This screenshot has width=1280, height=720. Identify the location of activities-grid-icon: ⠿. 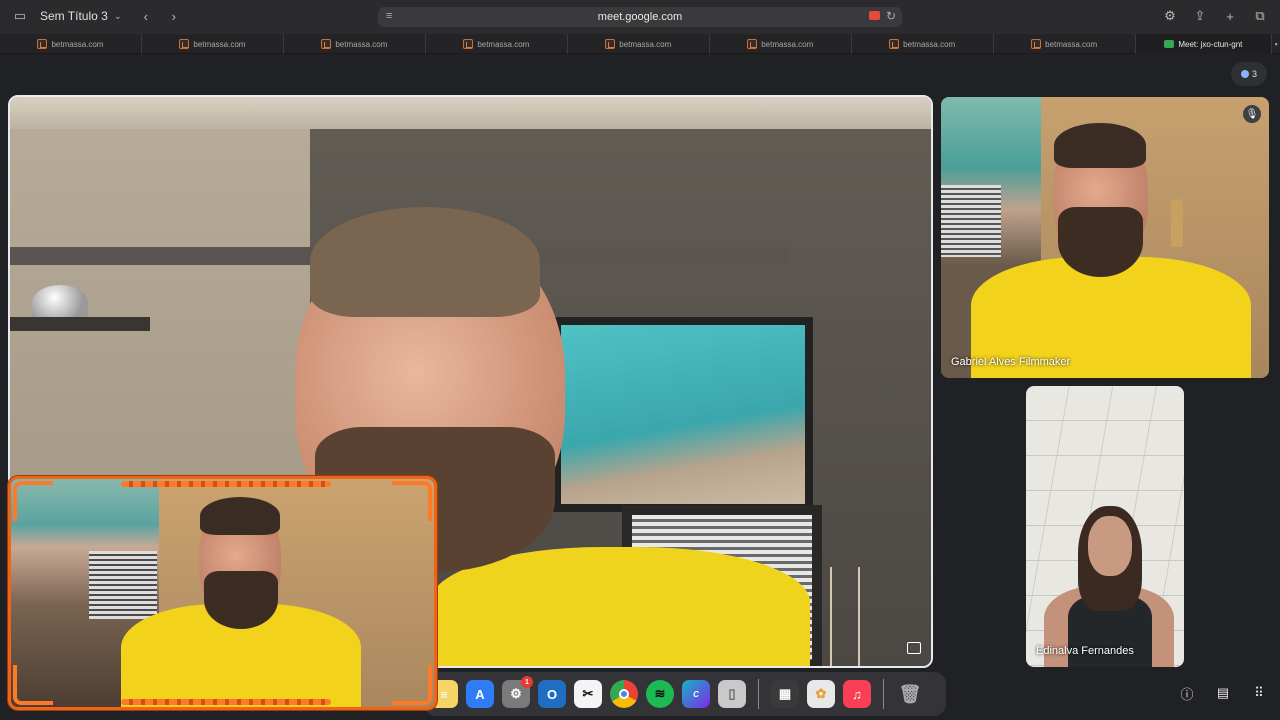
(1259, 693).